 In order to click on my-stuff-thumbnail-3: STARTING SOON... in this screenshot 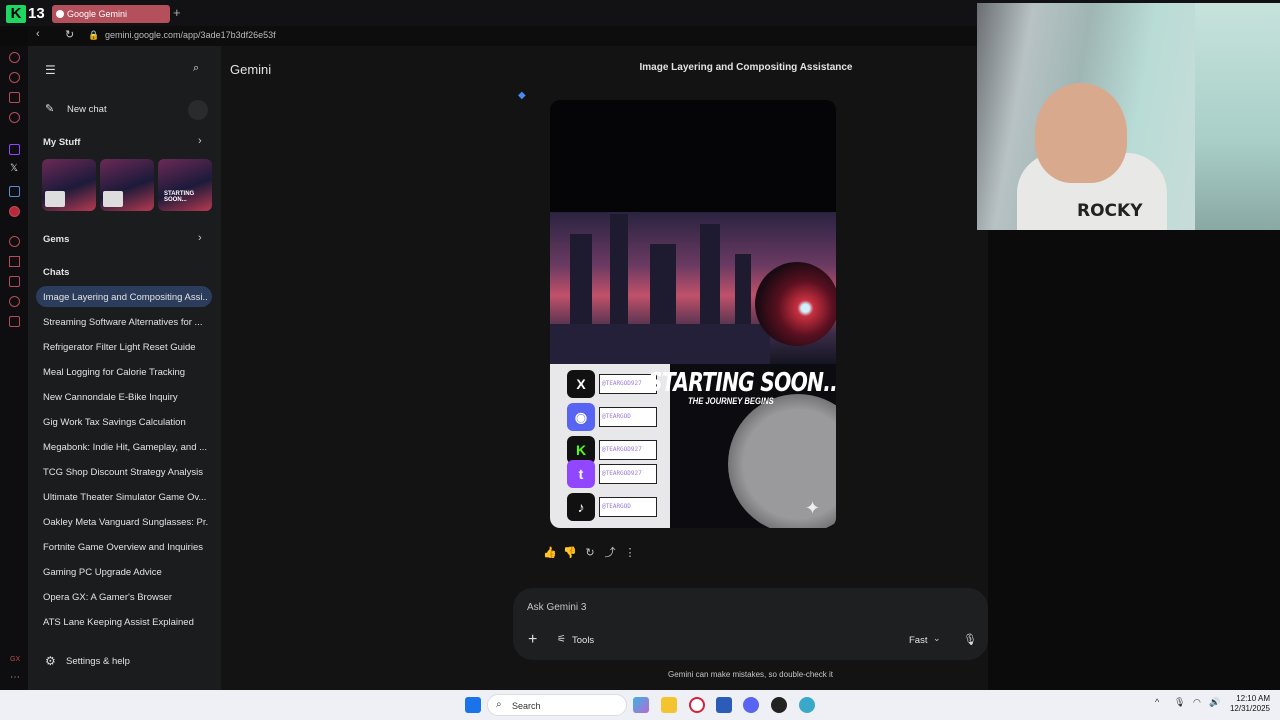, I will do `click(185, 185)`.